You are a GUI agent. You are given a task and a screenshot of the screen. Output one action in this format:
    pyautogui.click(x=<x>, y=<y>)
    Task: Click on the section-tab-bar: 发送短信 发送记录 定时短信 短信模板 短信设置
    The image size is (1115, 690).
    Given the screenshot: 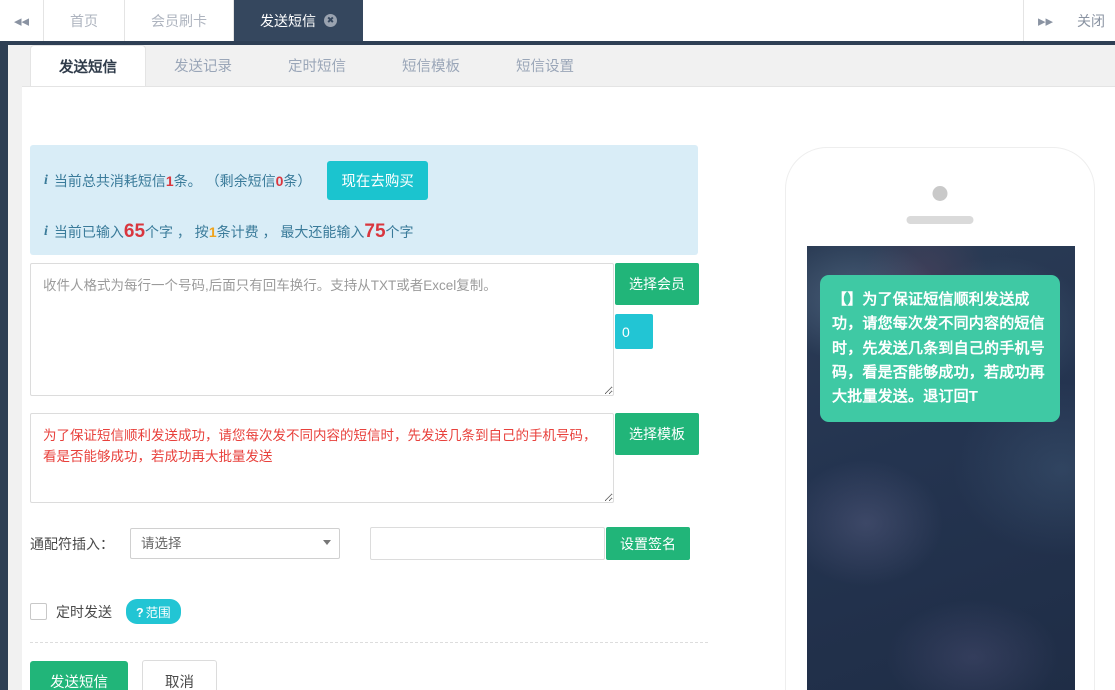 What is the action you would take?
    pyautogui.click(x=568, y=65)
    